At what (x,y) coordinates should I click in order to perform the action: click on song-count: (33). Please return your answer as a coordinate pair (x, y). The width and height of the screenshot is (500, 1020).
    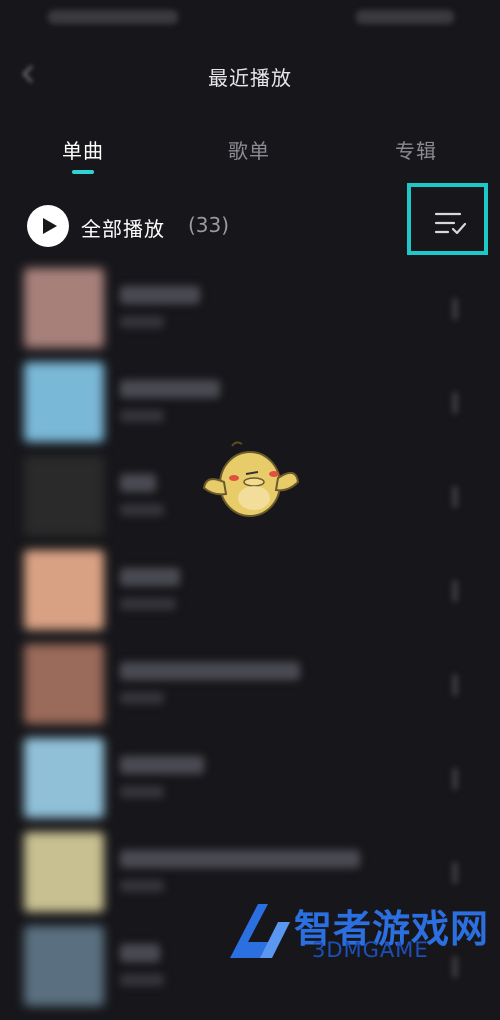
    Looking at the image, I should click on (209, 225).